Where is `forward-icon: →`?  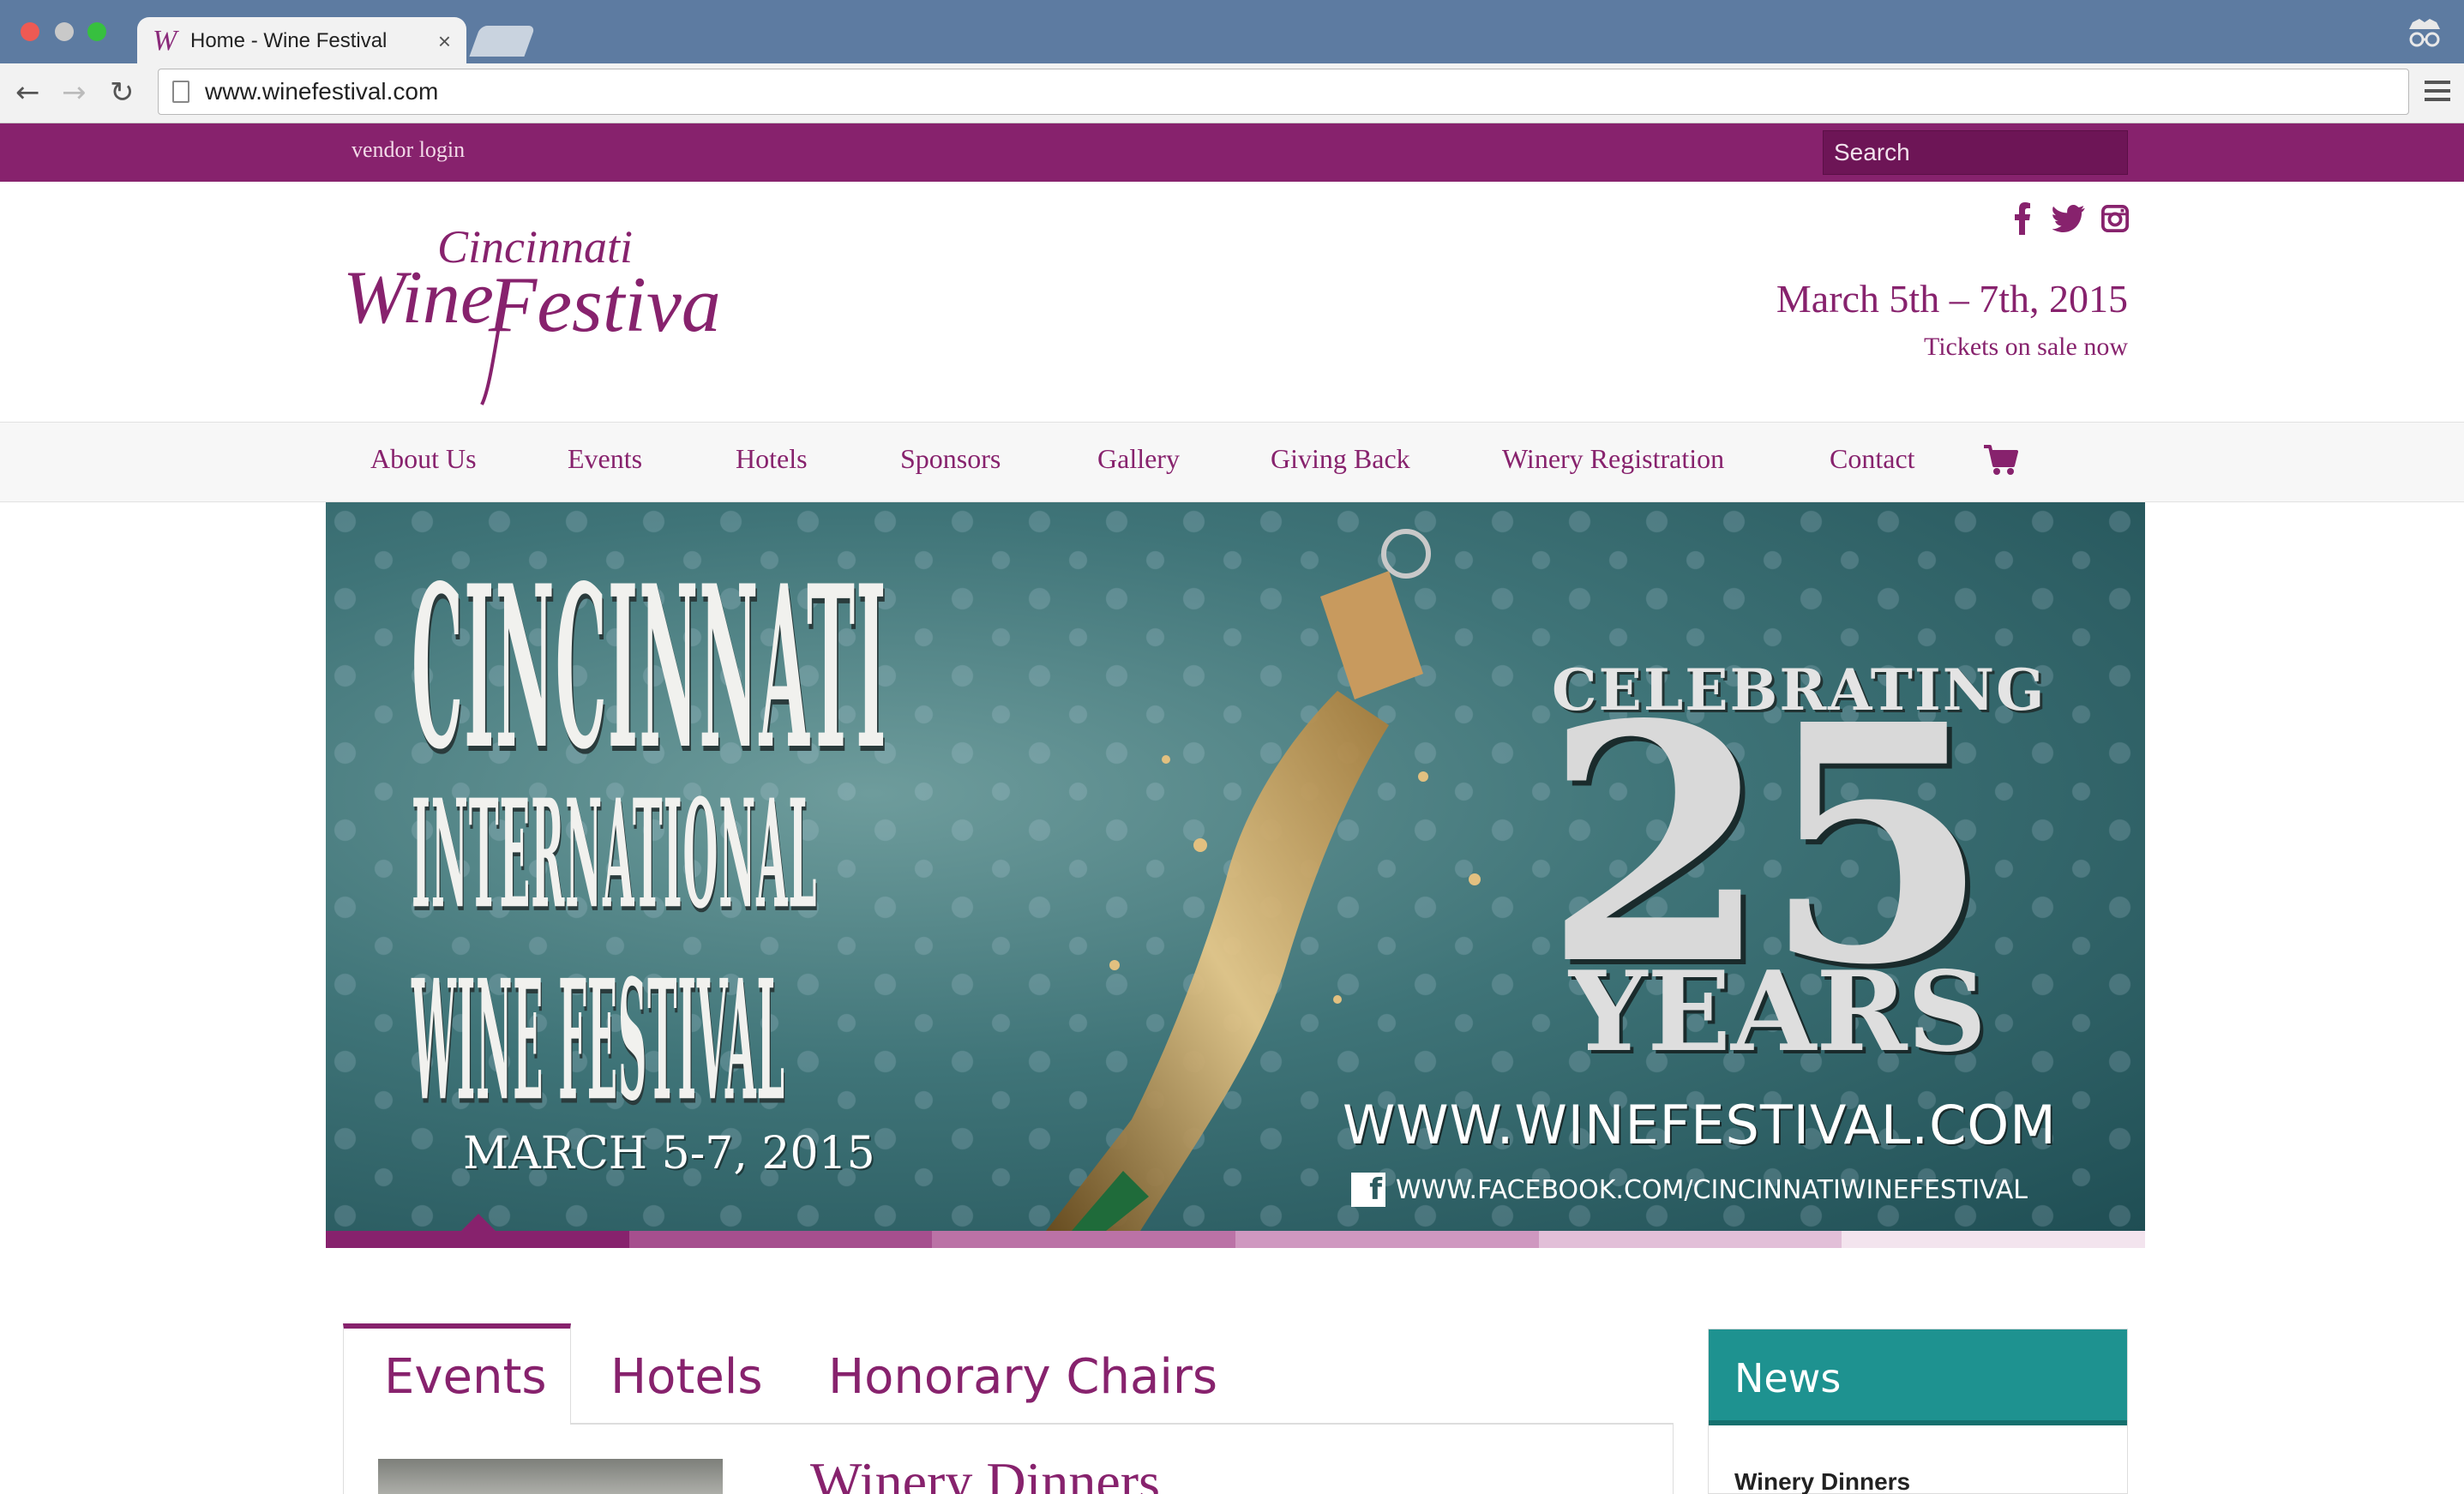
forward-icon: → is located at coordinates (74, 92).